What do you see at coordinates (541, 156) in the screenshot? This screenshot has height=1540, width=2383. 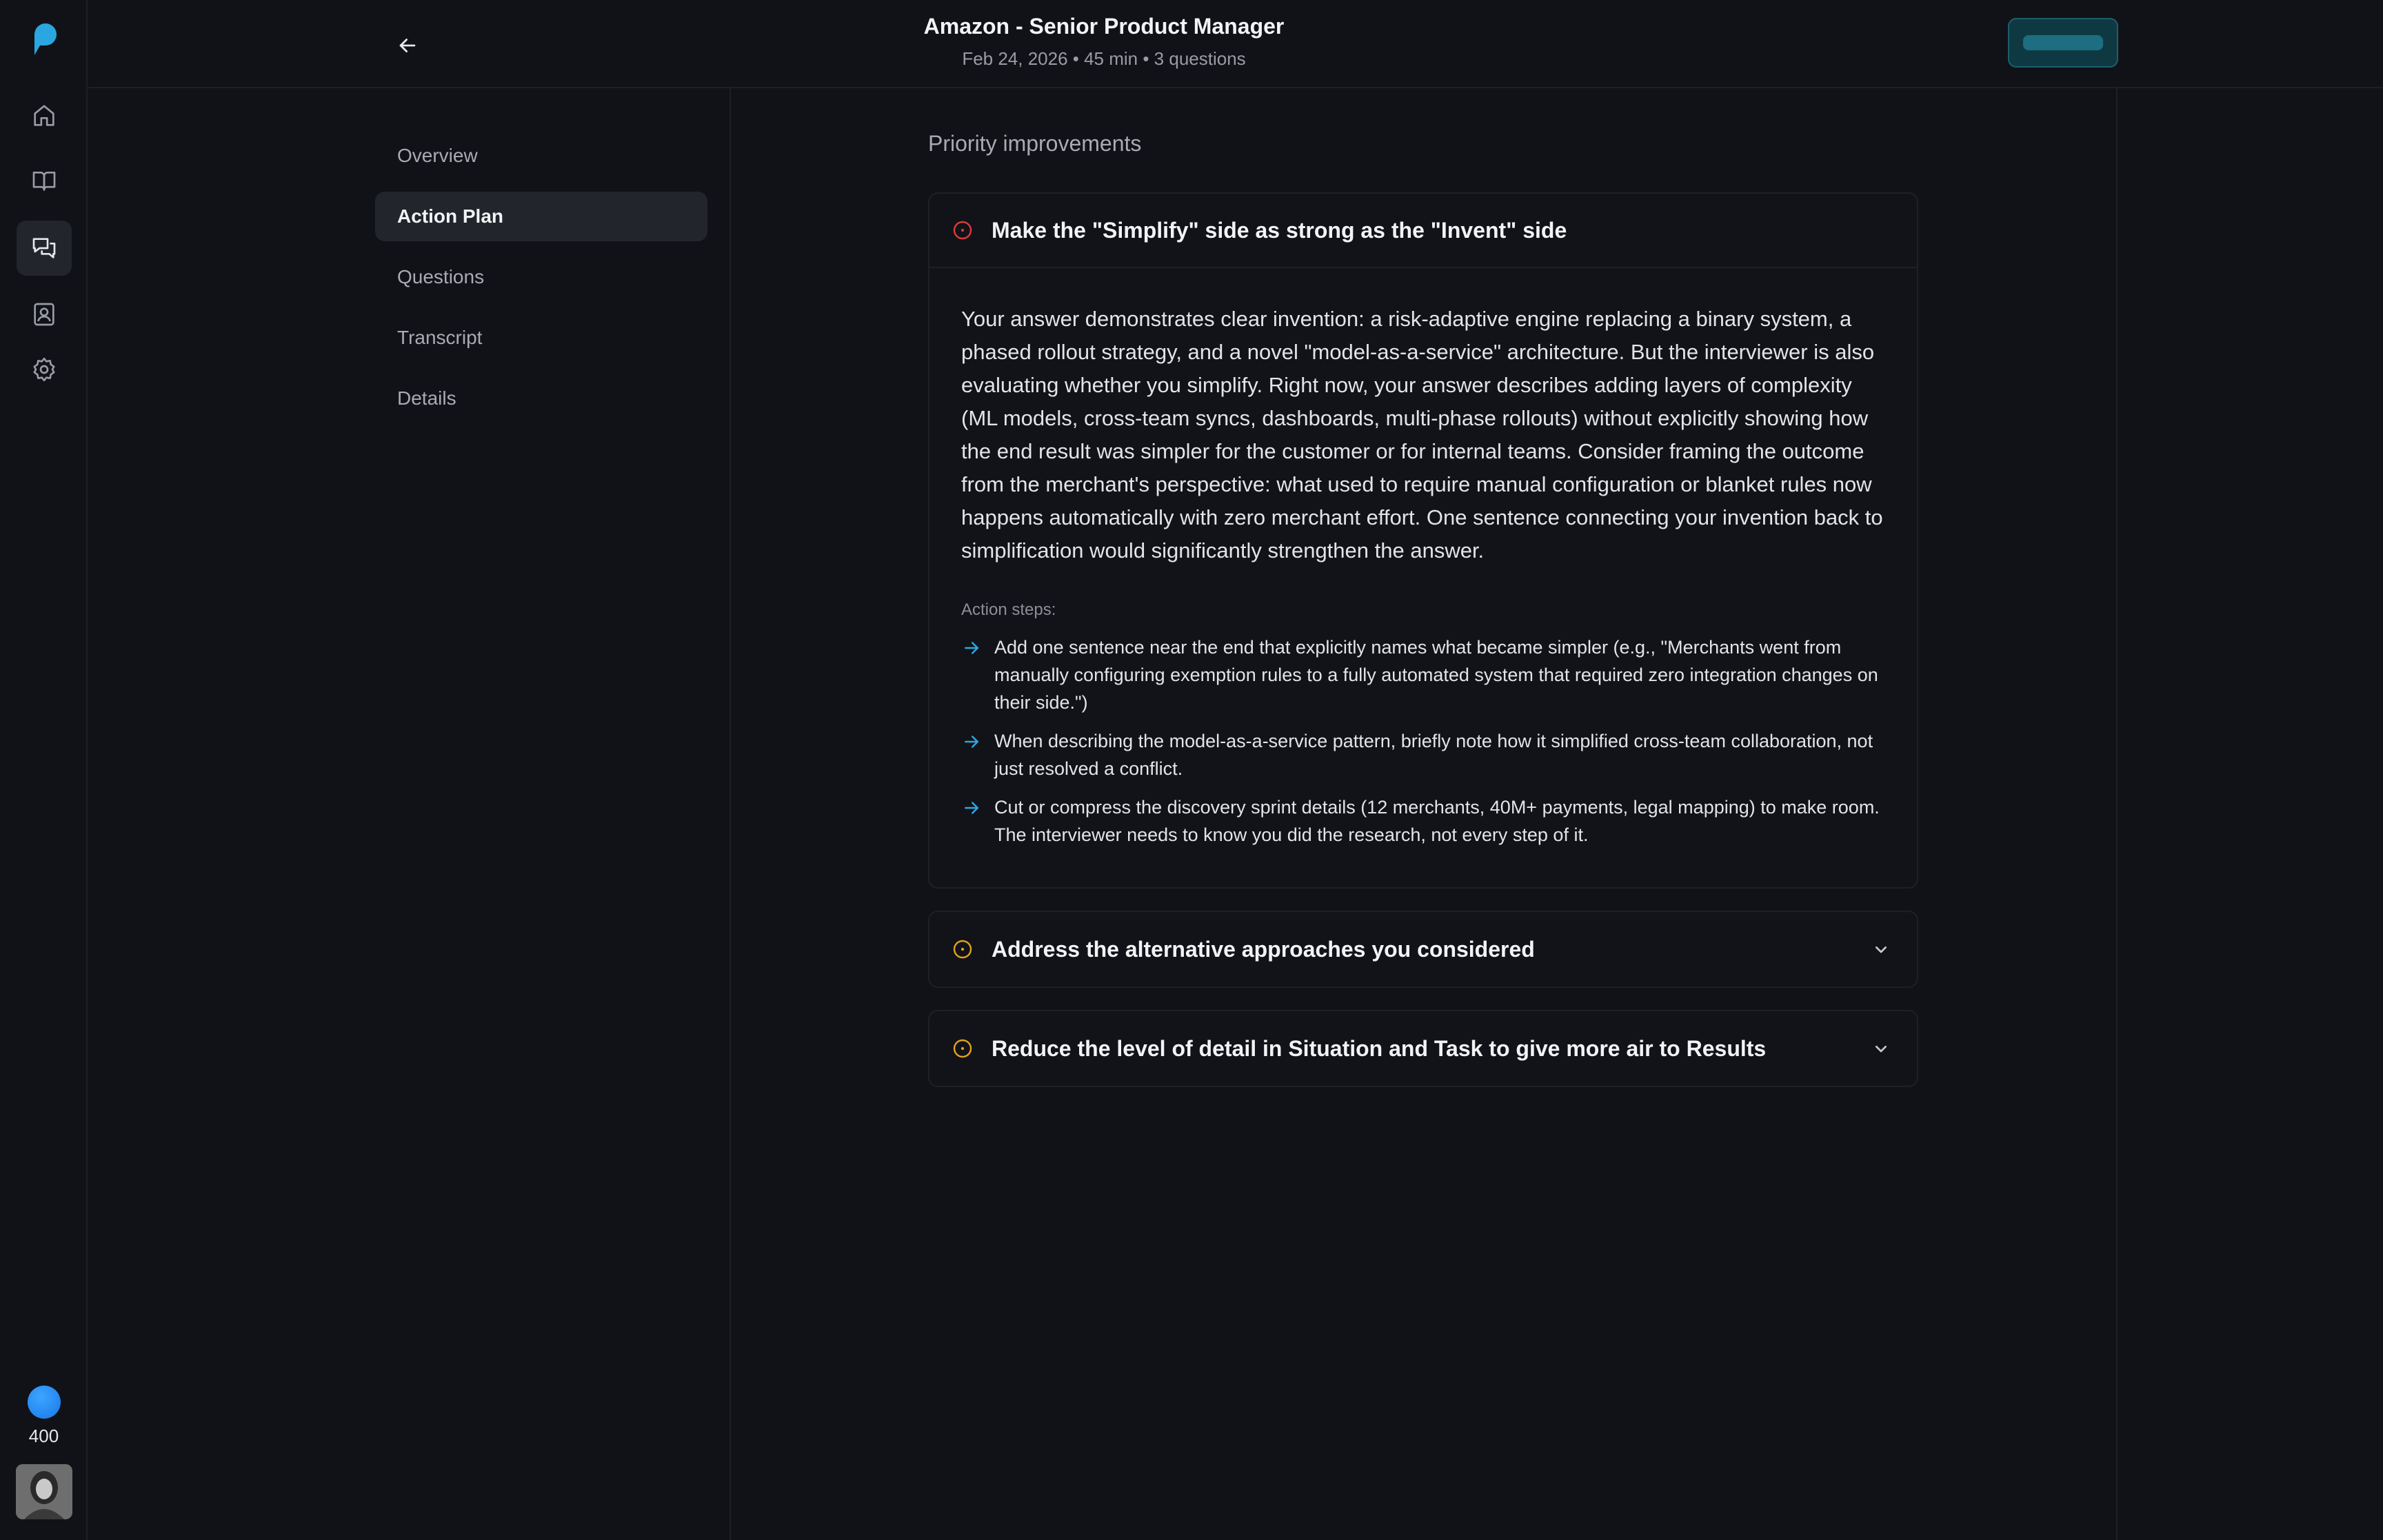 I see `tab-overview: Overview` at bounding box center [541, 156].